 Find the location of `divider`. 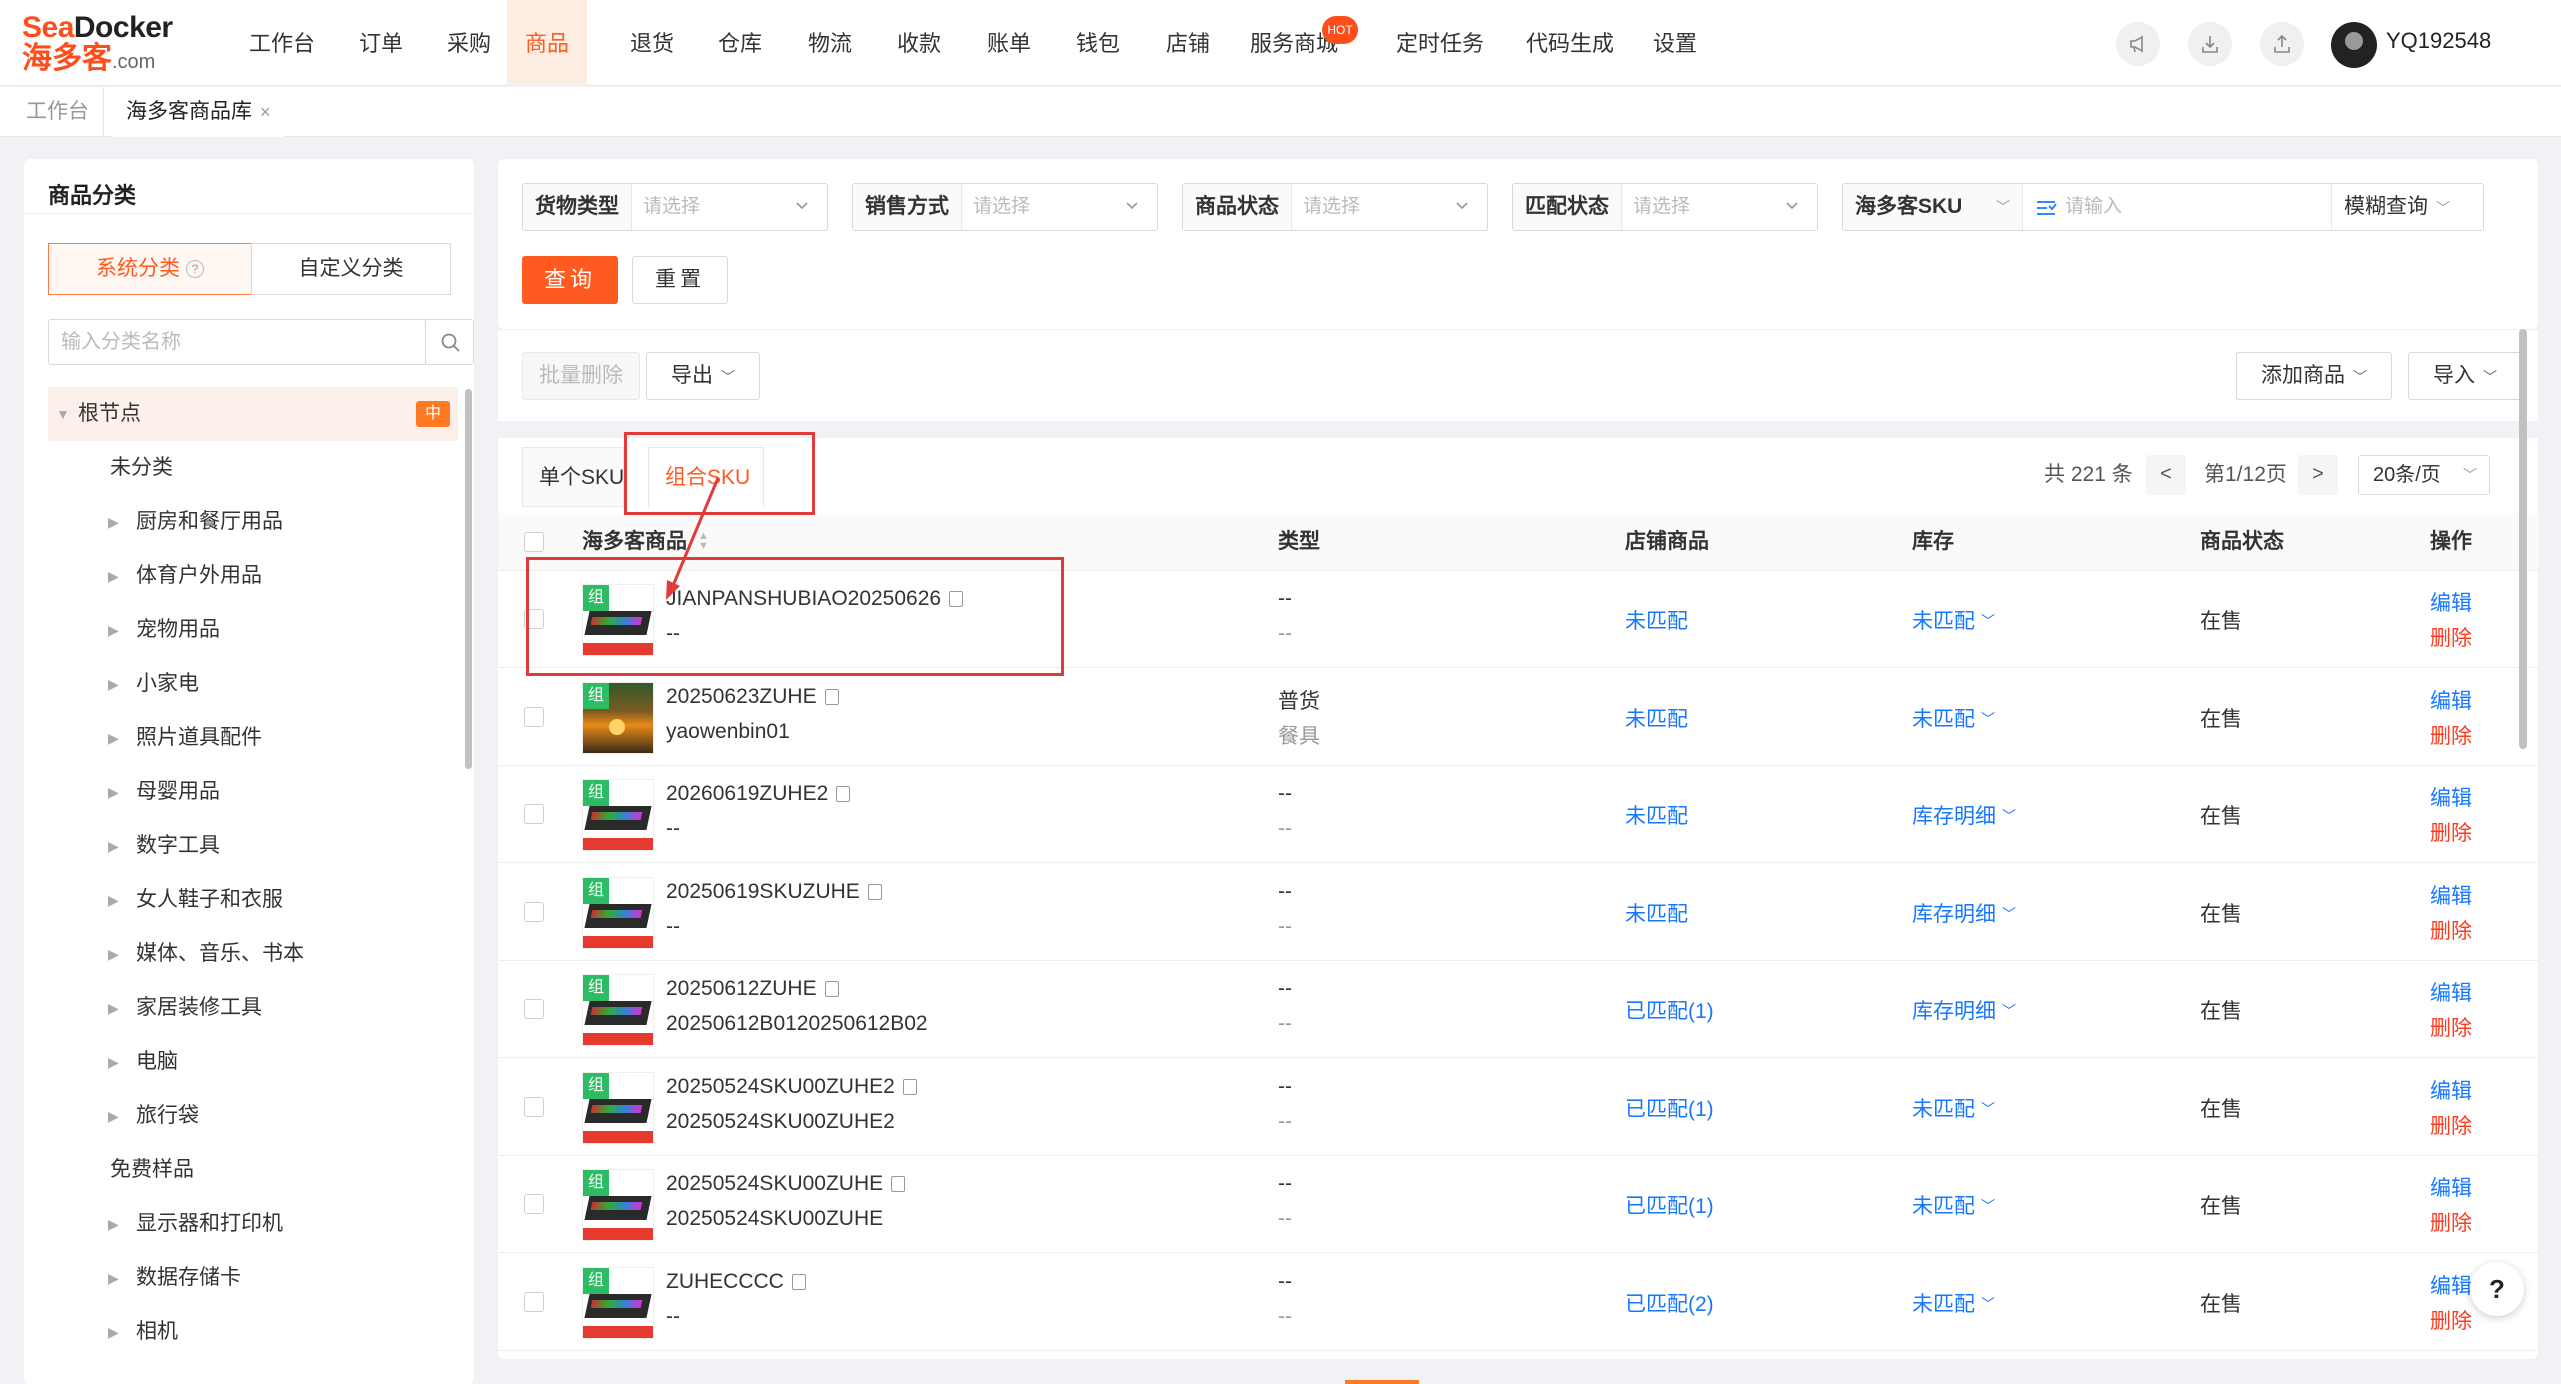

divider is located at coordinates (1382, 1382).